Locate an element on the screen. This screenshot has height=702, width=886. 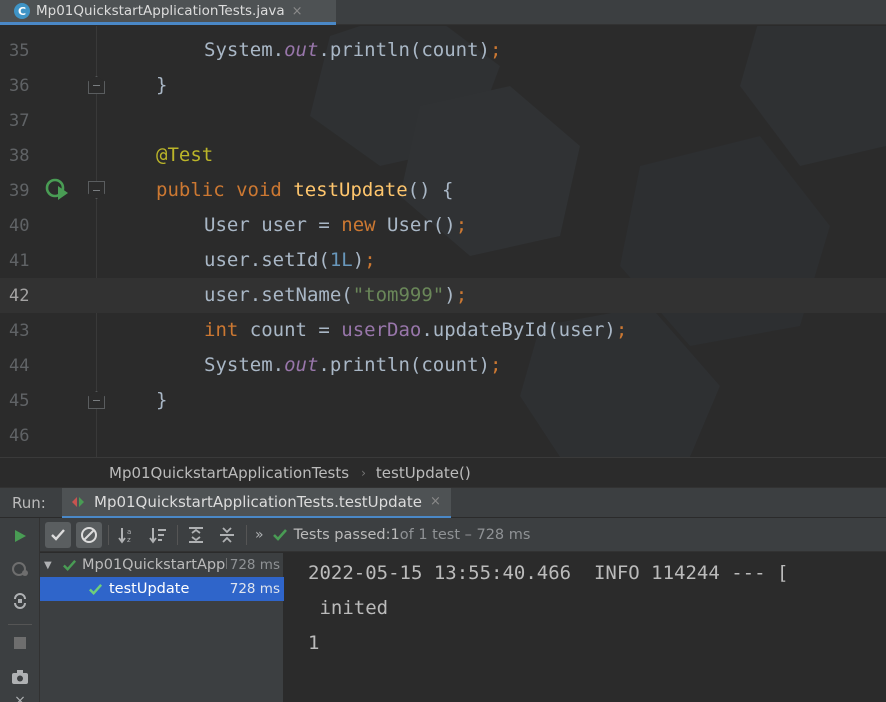
sort-duration-icon is located at coordinates (157, 535).